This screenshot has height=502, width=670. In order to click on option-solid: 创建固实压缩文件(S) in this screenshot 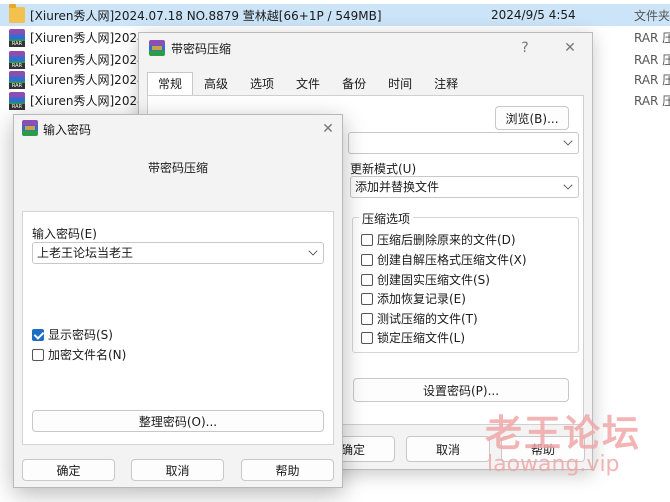, I will do `click(425, 279)`.